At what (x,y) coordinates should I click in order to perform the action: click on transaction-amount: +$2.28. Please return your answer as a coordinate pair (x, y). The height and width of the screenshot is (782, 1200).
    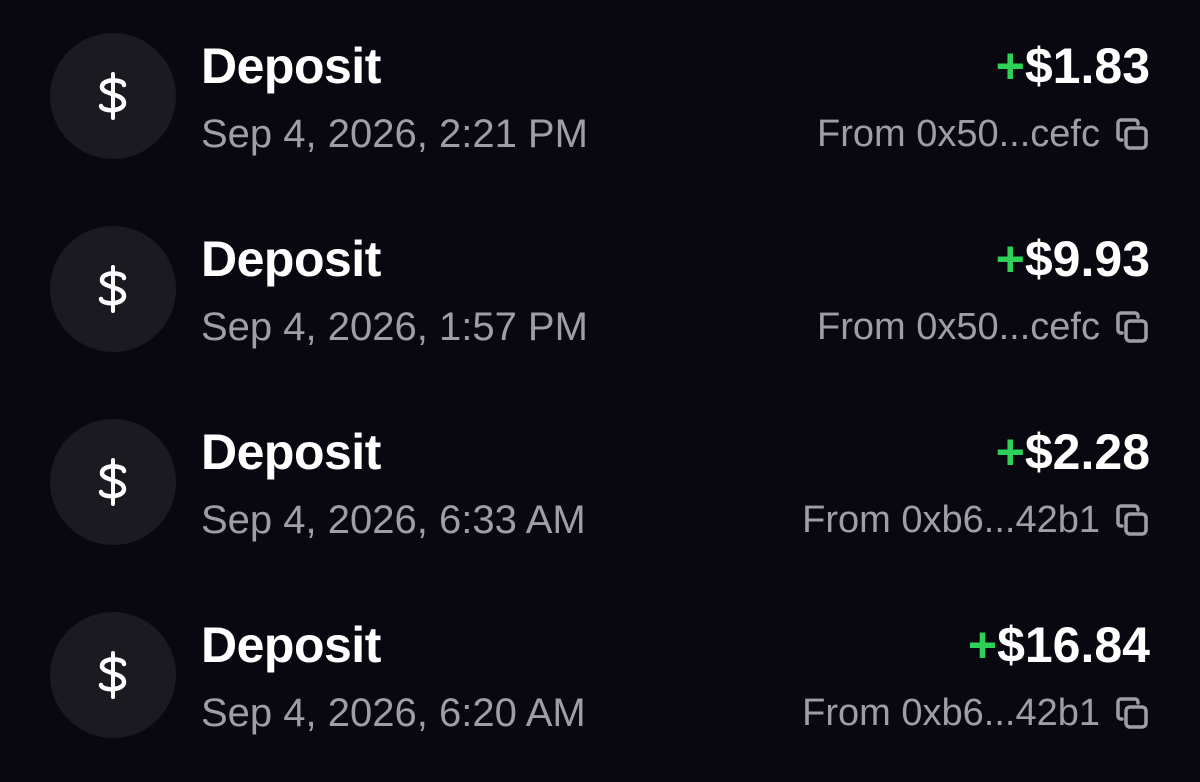
    Looking at the image, I should click on (1073, 452).